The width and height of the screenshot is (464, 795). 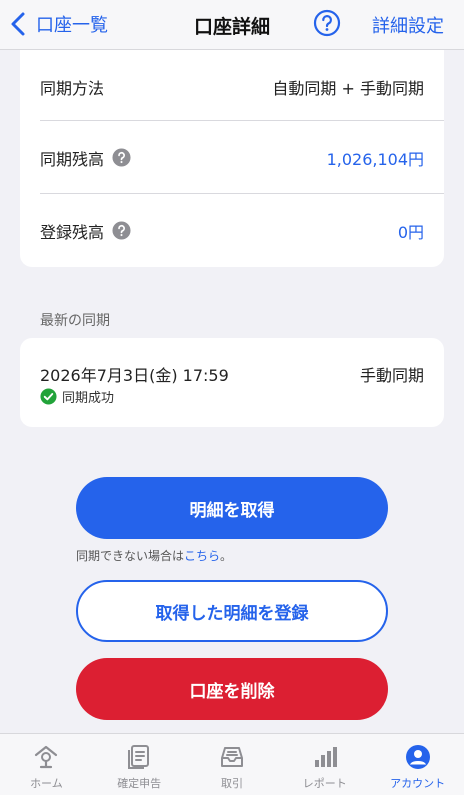 I want to click on sync-method-value: 自動同期 + 手動同期, so click(x=348, y=88).